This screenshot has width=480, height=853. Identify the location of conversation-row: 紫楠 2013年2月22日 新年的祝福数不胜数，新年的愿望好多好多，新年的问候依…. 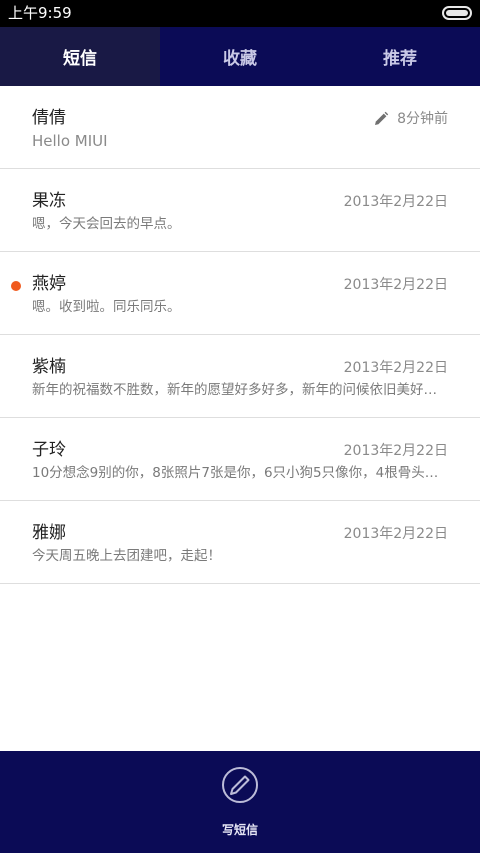
(240, 376).